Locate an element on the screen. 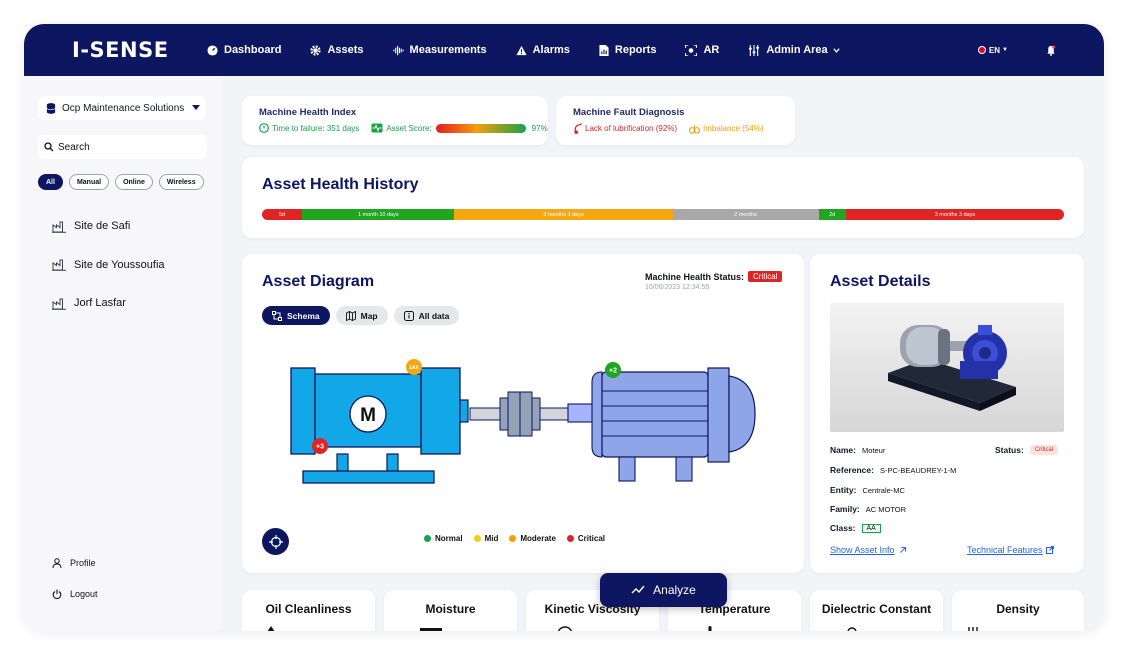 The image size is (1128, 655). legend-label: Moderate is located at coordinates (538, 538).